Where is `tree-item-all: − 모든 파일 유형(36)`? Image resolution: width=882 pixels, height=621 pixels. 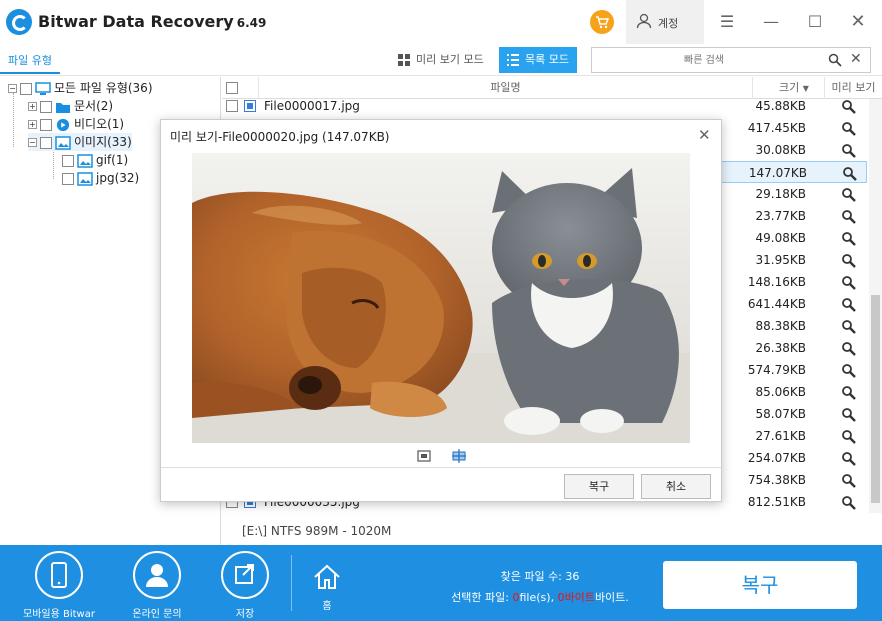
tree-item-all: − 모든 파일 유형(36) is located at coordinates (80, 88).